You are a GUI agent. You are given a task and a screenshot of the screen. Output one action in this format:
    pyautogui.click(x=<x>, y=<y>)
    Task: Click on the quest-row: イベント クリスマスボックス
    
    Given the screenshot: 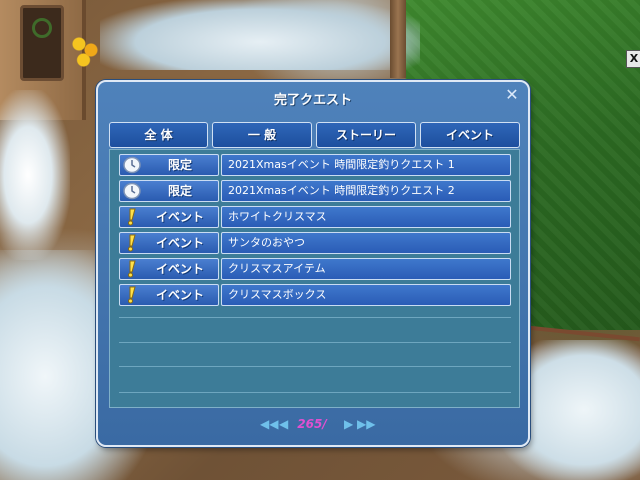 What is the action you would take?
    pyautogui.click(x=315, y=295)
    